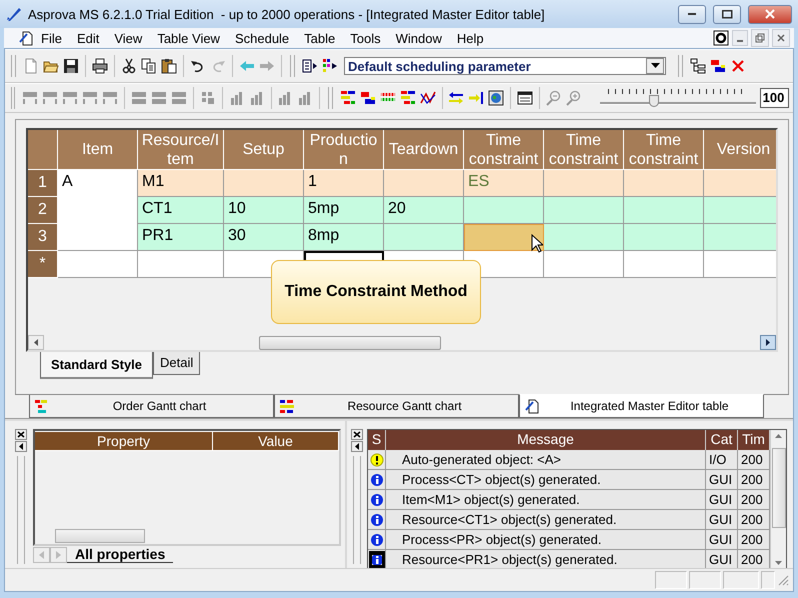 This screenshot has width=798, height=598. What do you see at coordinates (424, 210) in the screenshot?
I see `table-cell: 20` at bounding box center [424, 210].